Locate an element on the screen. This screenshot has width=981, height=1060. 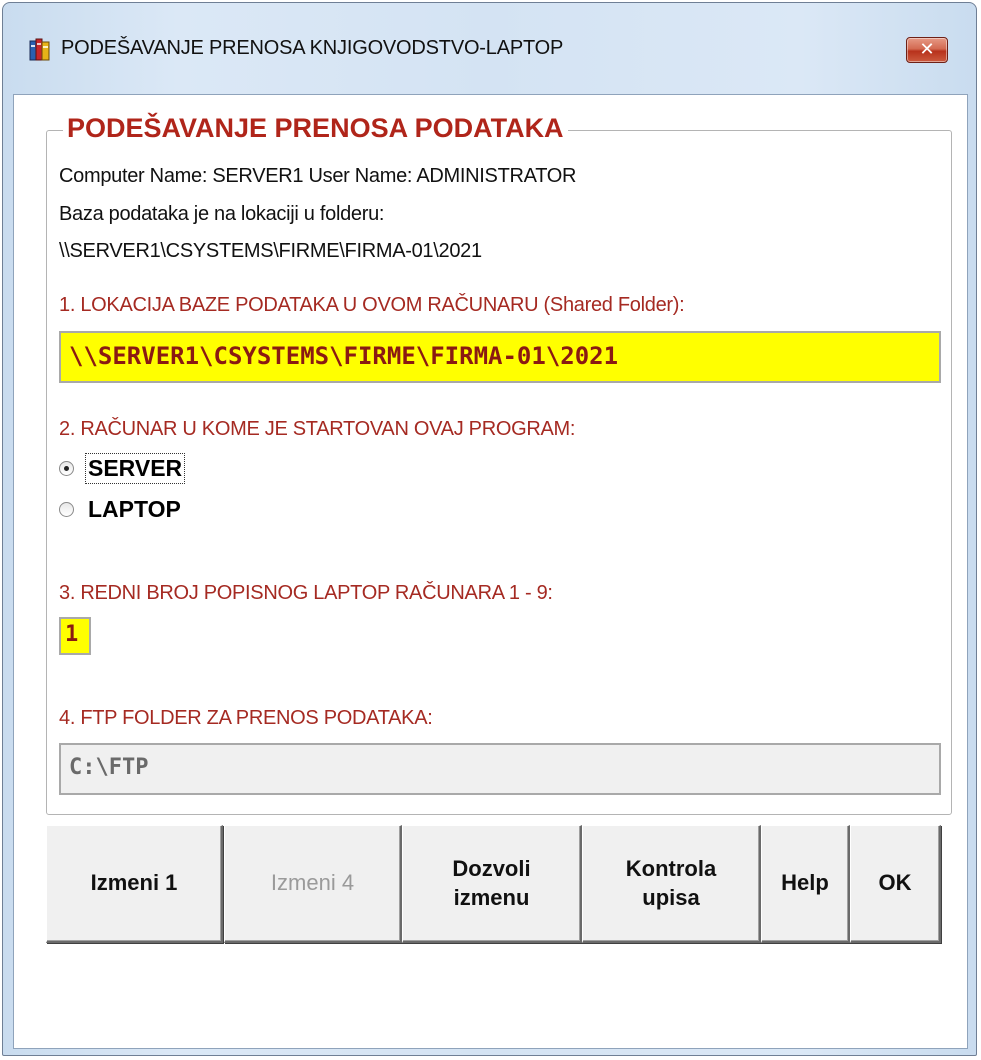
laptop-number-field: 1 is located at coordinates (75, 636).